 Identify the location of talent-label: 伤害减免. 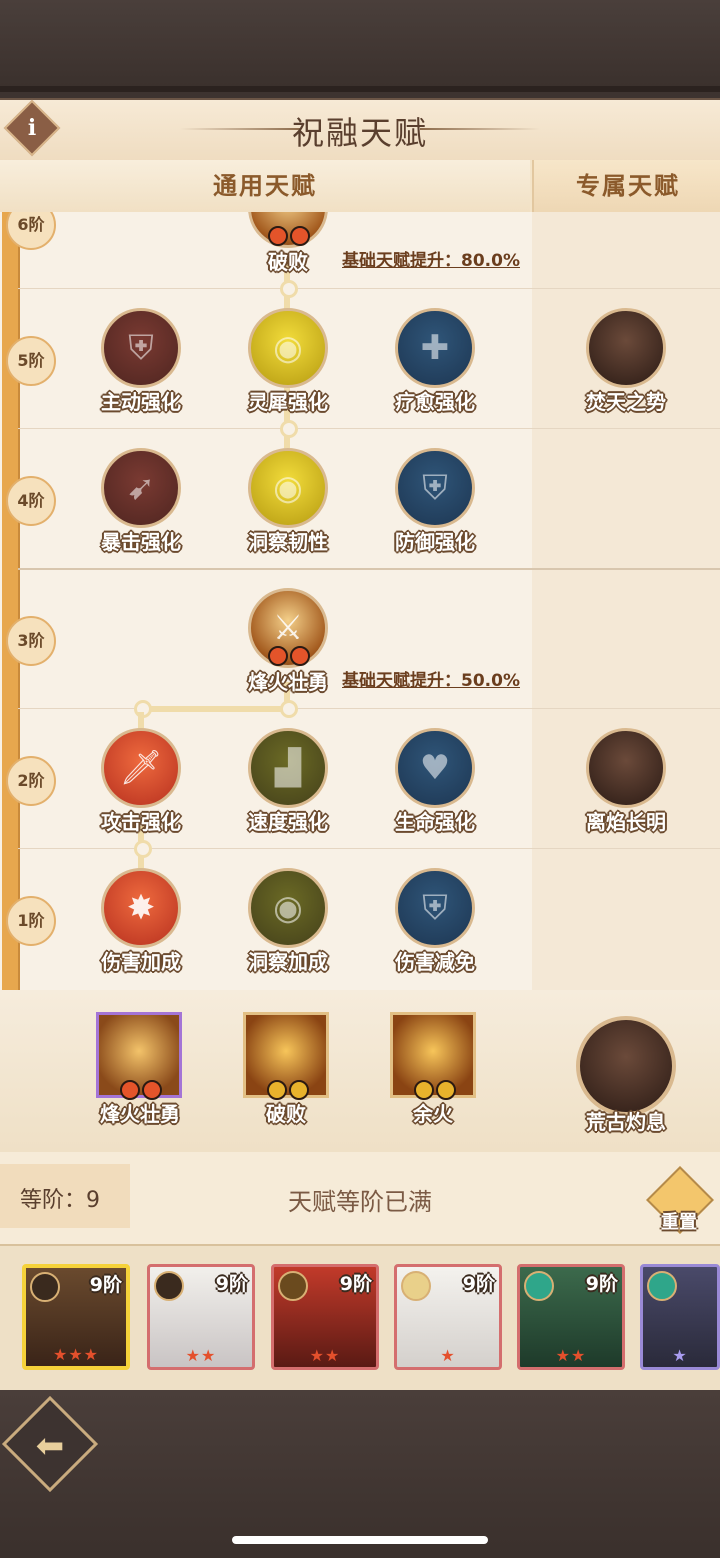
(435, 962).